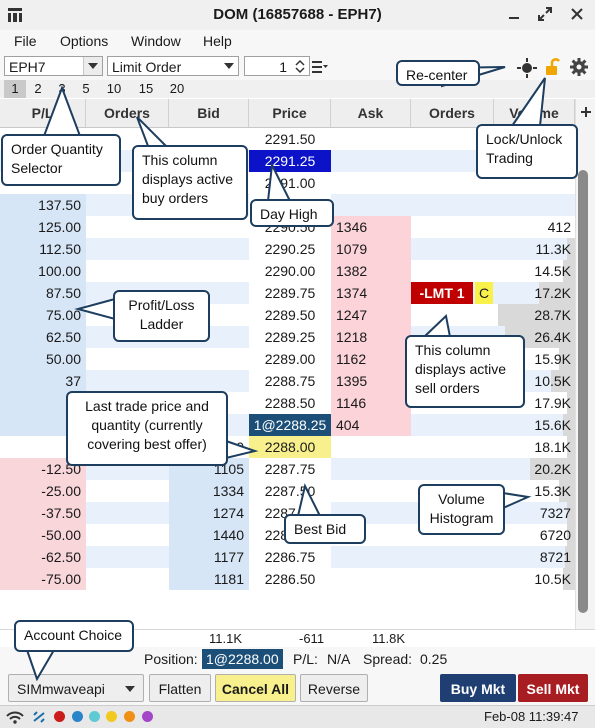 The image size is (595, 728). Describe the element at coordinates (371, 271) in the screenshot. I see `ask-size-cell: 1382` at that location.